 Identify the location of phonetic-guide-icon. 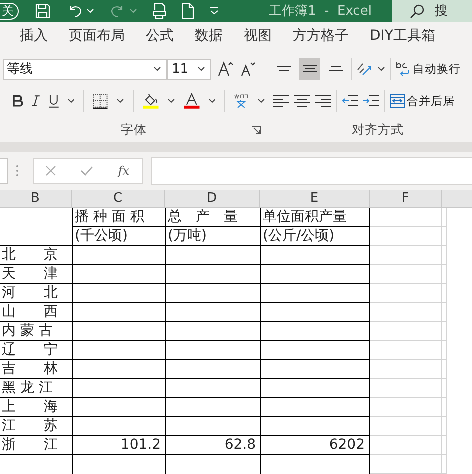
(242, 101).